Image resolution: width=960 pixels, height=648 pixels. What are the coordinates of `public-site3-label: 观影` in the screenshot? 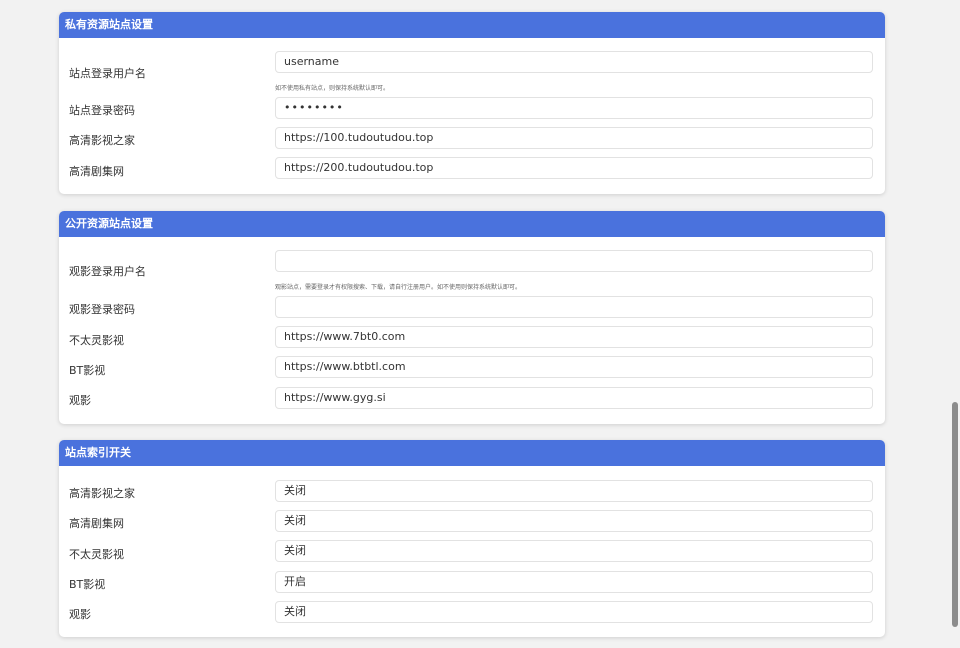 It's located at (80, 400).